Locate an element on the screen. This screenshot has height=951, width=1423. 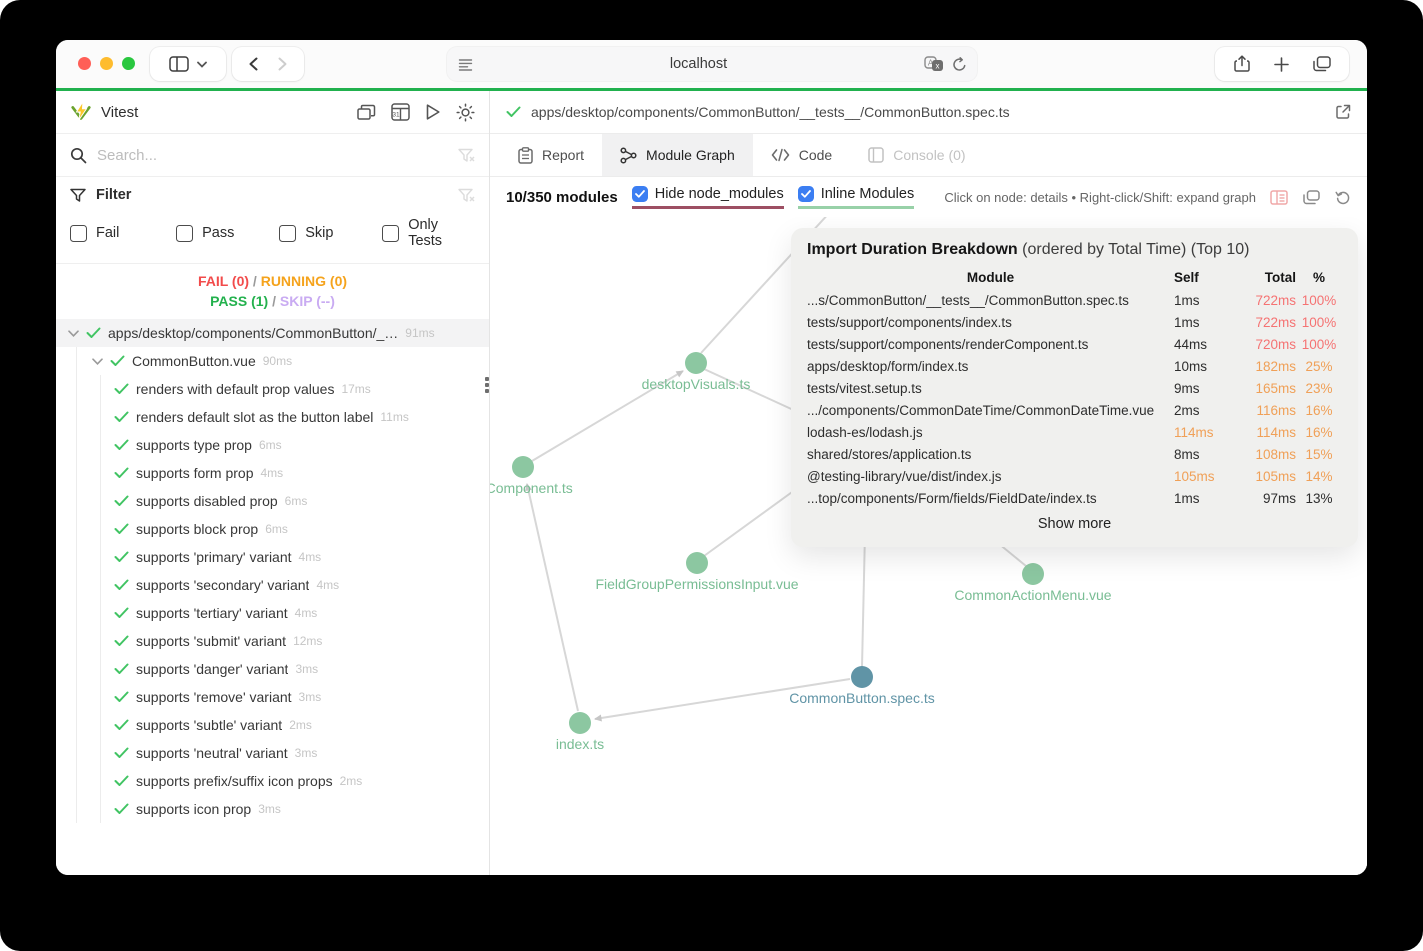
graph-node-label: FieldGroupPermissionsInput.vue is located at coordinates (697, 584).